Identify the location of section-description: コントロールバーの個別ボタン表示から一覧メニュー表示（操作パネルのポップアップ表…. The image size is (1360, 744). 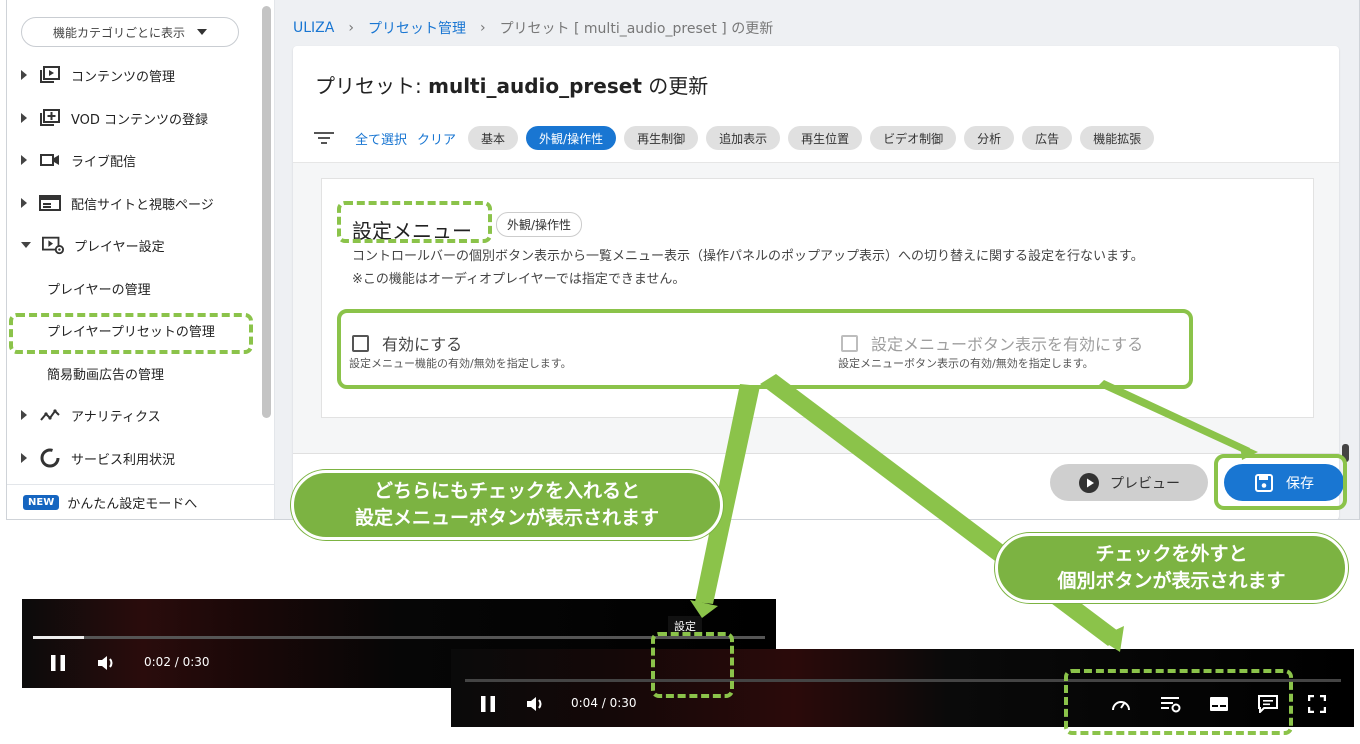
(748, 268).